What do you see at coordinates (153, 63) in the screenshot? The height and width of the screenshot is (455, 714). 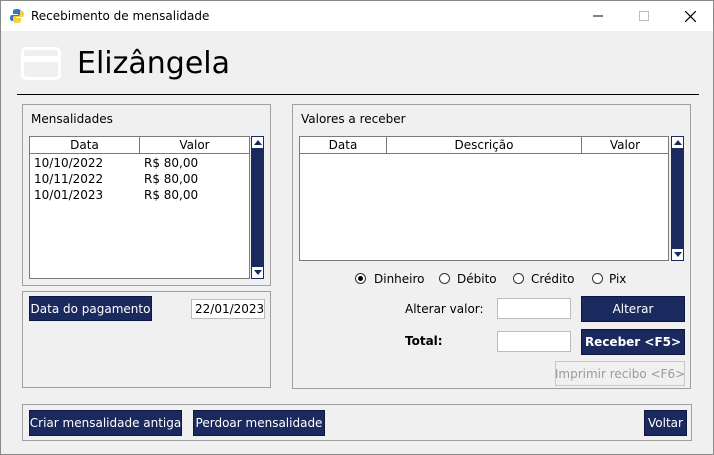 I see `customer-name: Elizângela` at bounding box center [153, 63].